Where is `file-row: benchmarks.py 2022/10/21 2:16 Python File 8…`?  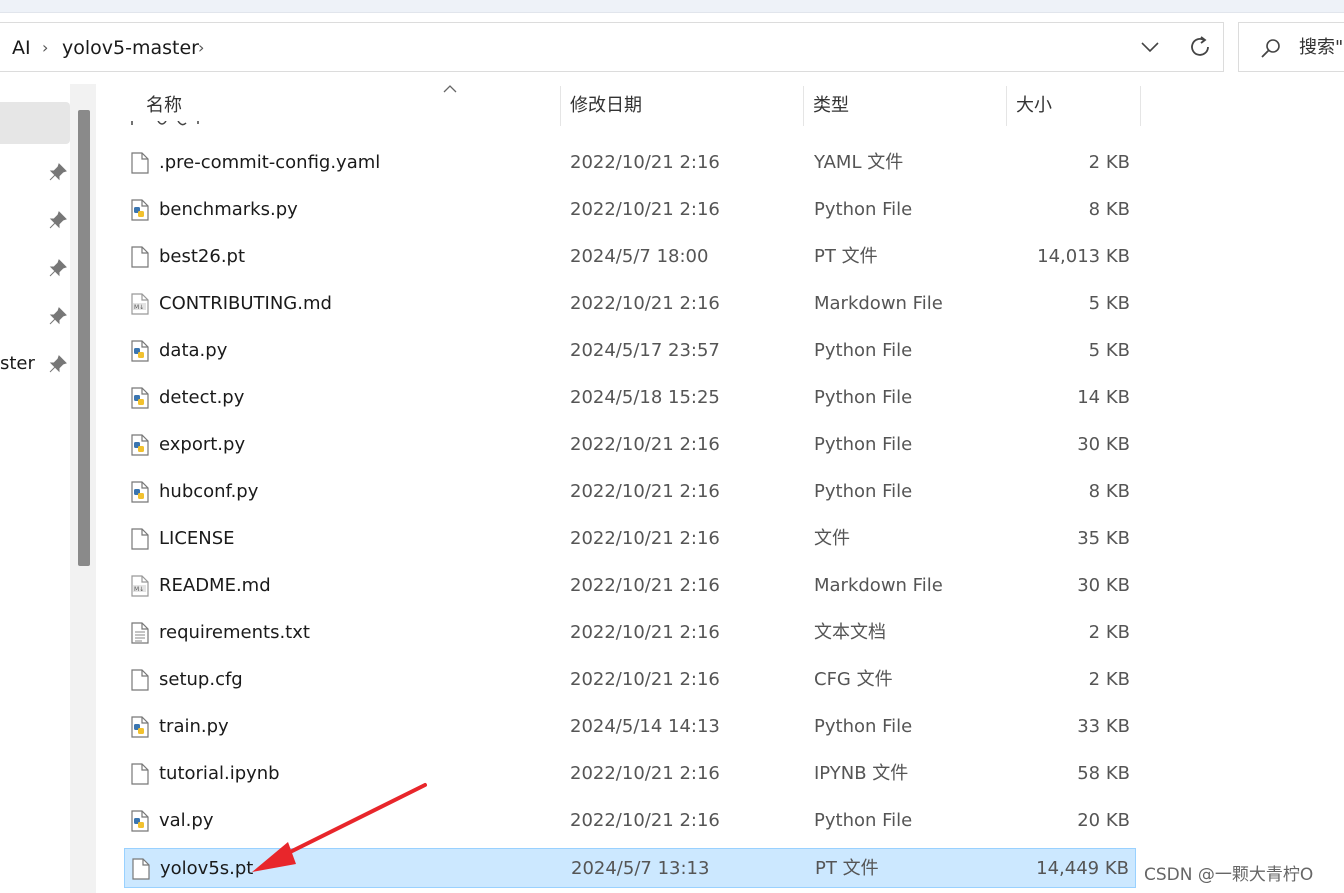 file-row: benchmarks.py 2022/10/21 2:16 Python File 8… is located at coordinates (630, 210).